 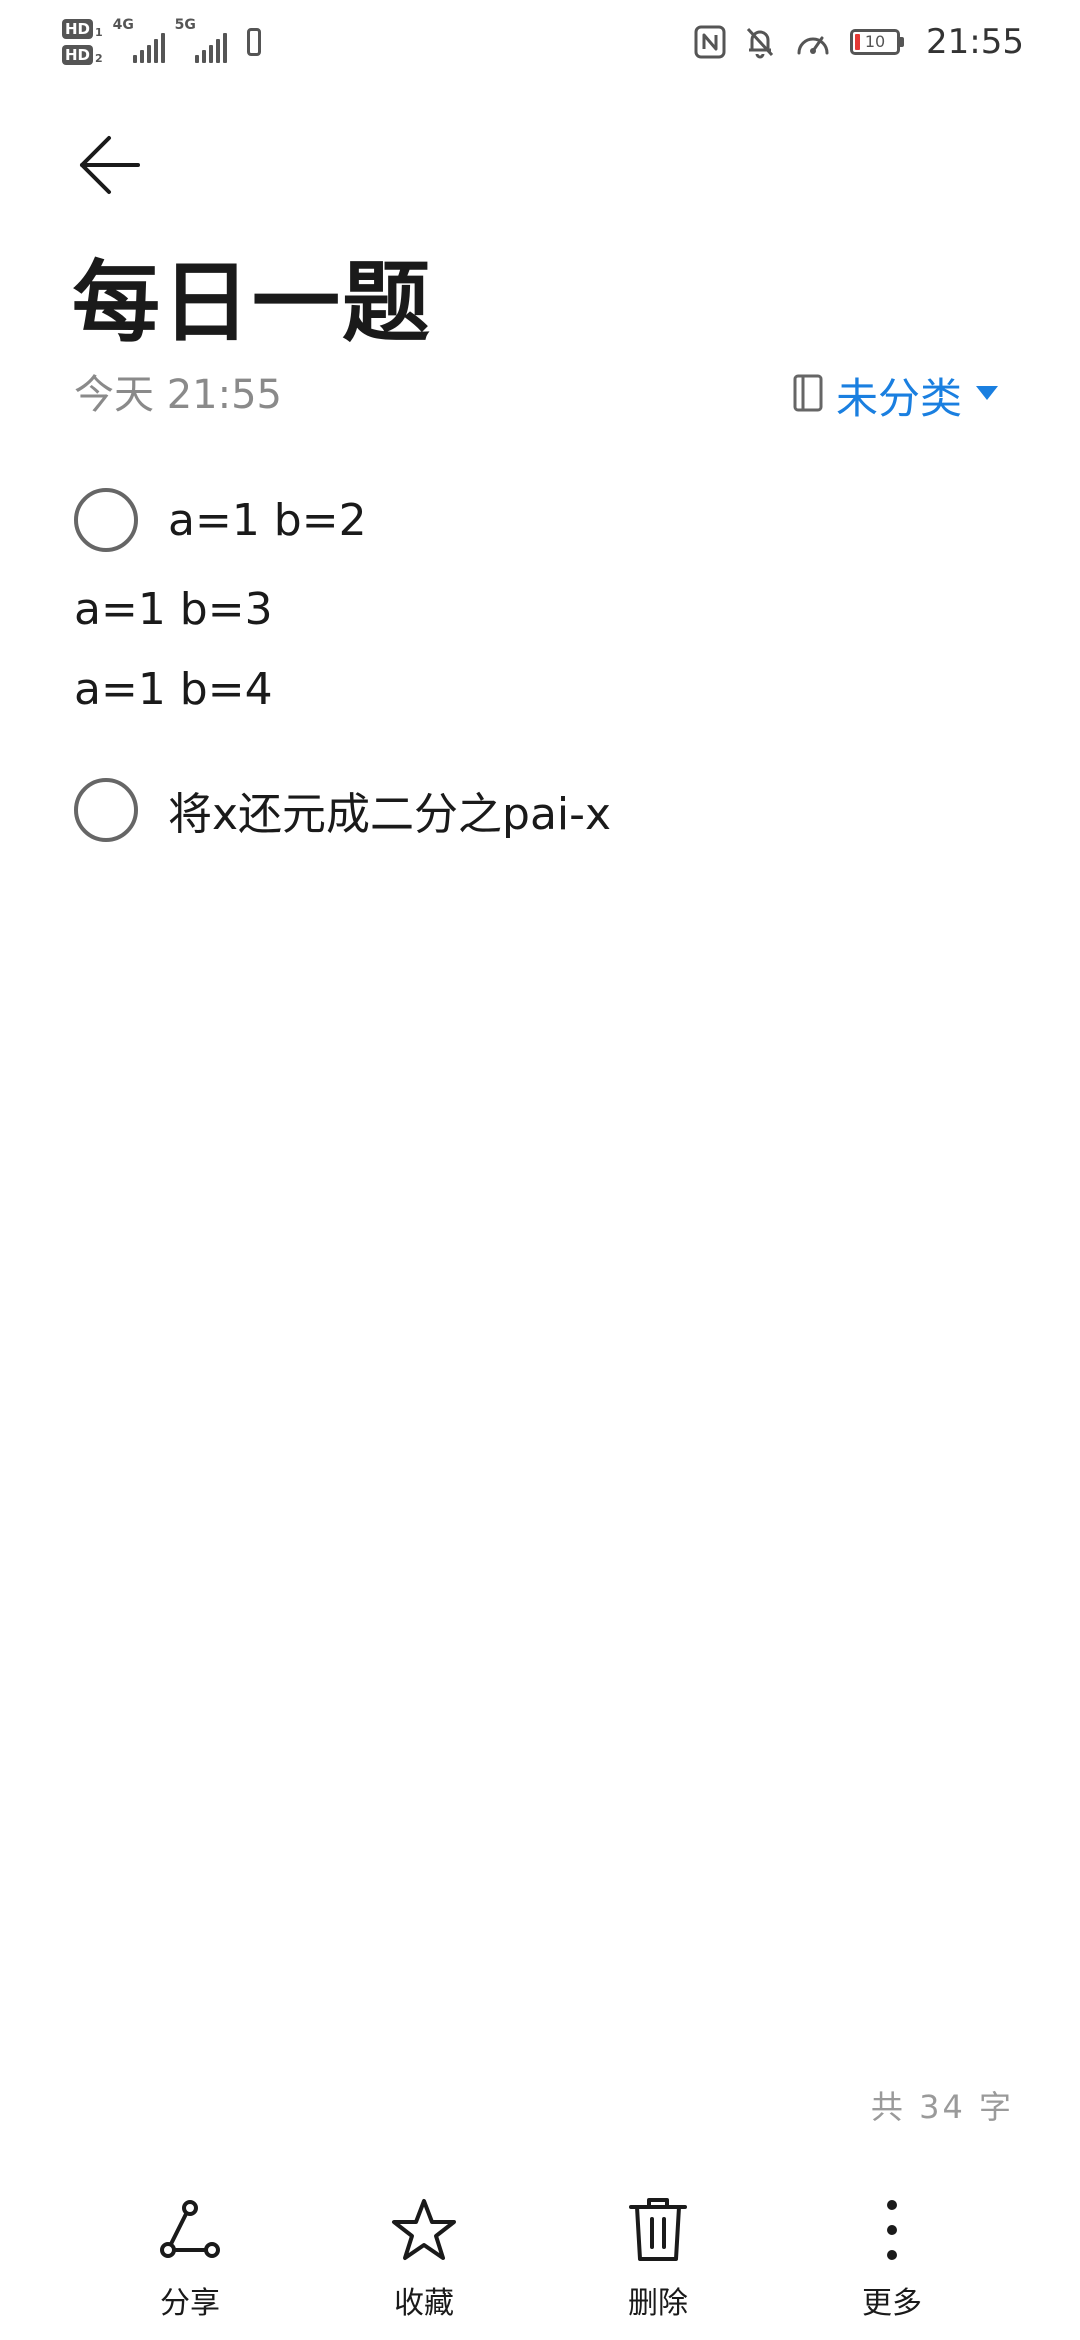 I want to click on status-clock: 21:55, so click(x=975, y=42).